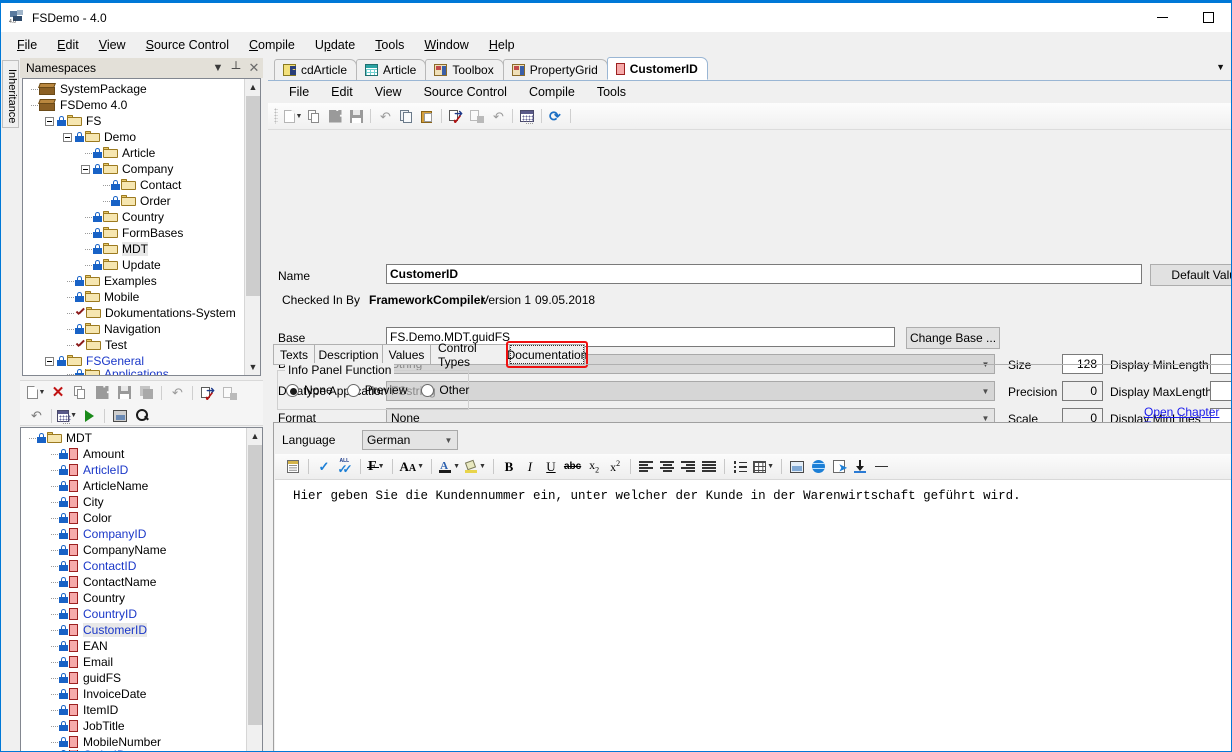 The width and height of the screenshot is (1232, 752). Describe the element at coordinates (763, 467) in the screenshot. I see `insert-table-button: ▼` at that location.